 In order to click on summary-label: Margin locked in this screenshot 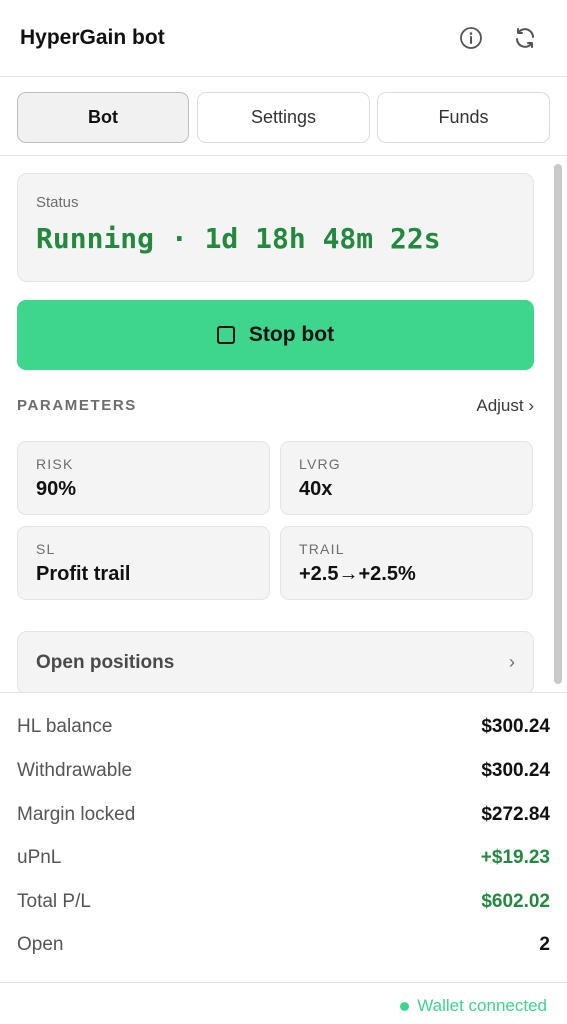, I will do `click(76, 814)`.